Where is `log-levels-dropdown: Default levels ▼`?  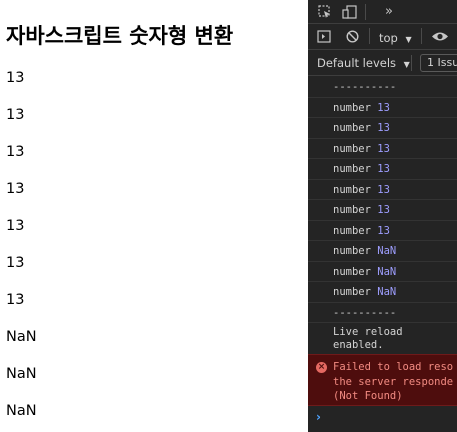
log-levels-dropdown: Default levels ▼ is located at coordinates (363, 63).